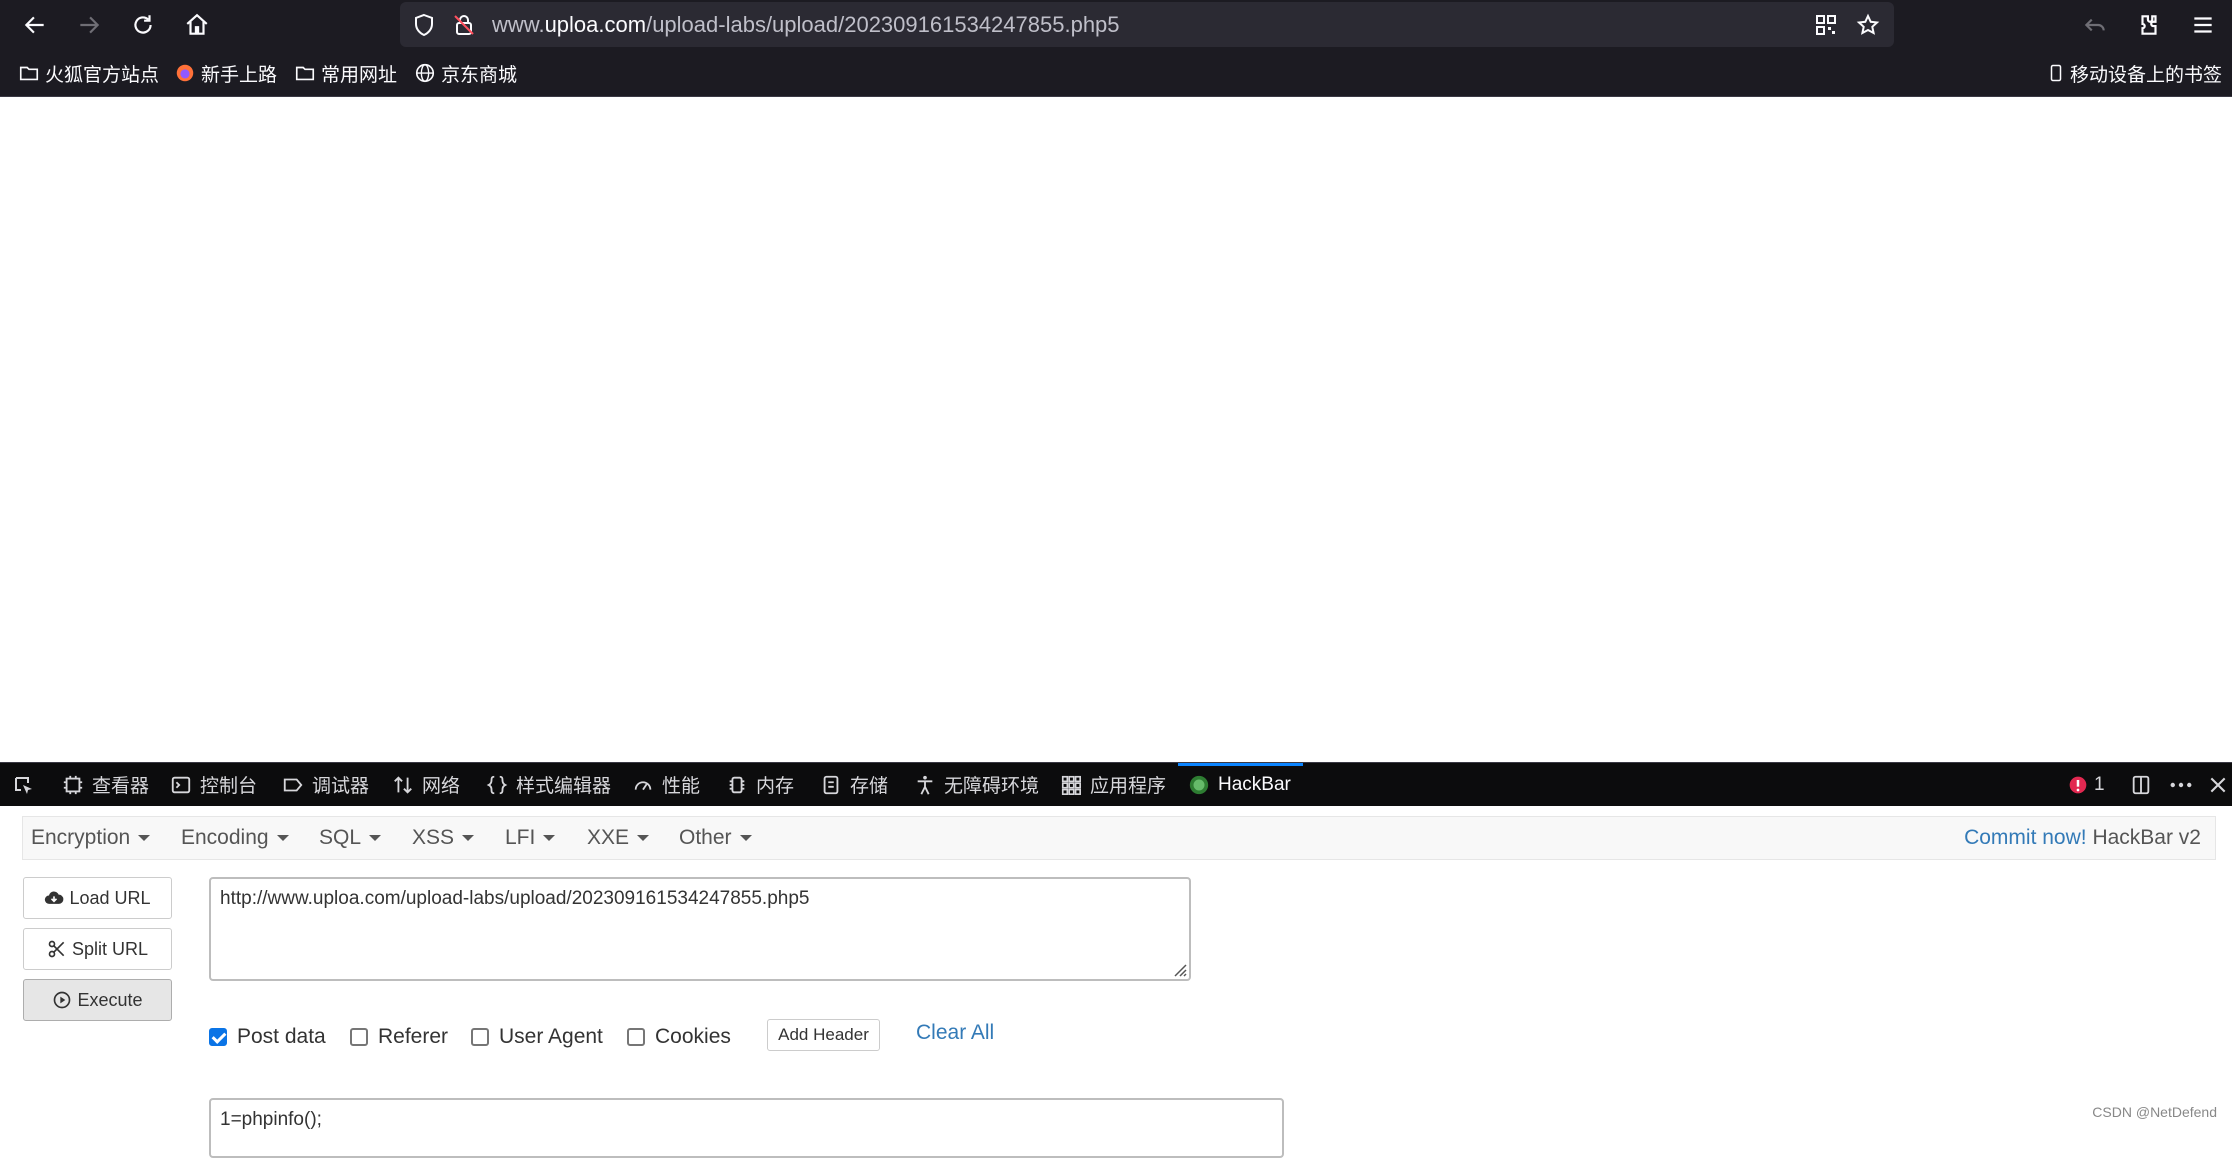 The height and width of the screenshot is (1158, 2232). I want to click on cookies-option: Cookies, so click(679, 1037).